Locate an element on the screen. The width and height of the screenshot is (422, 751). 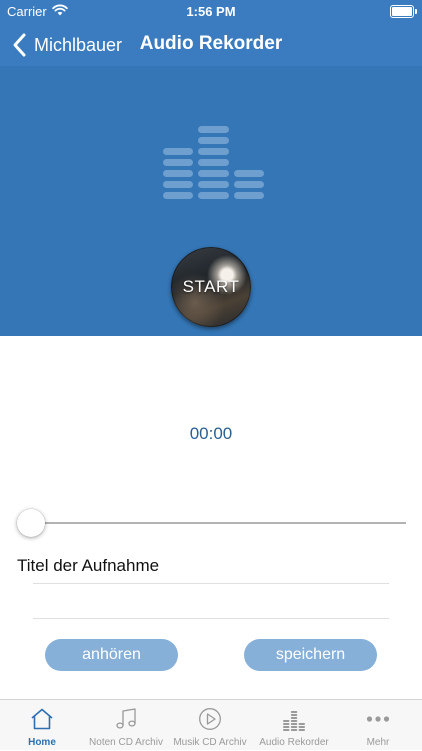
tab-noten-cd-archiv: Noten CD Archiv is located at coordinates (126, 725).